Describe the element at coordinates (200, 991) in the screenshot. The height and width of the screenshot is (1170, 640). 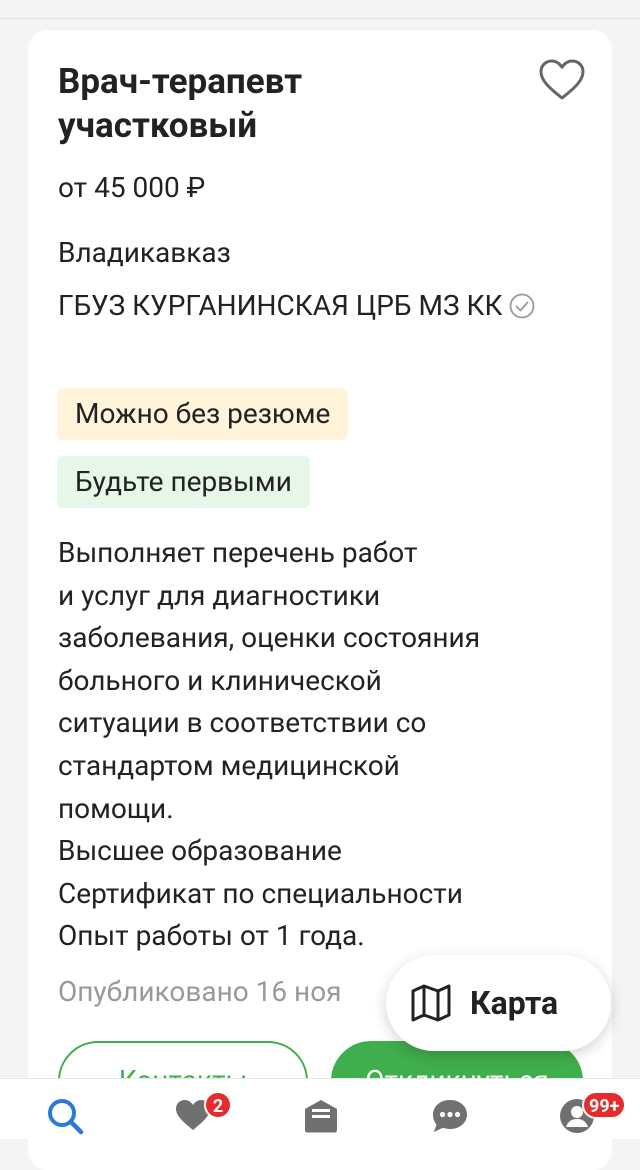
I see `published-date: Опубликовано 16 ноя` at that location.